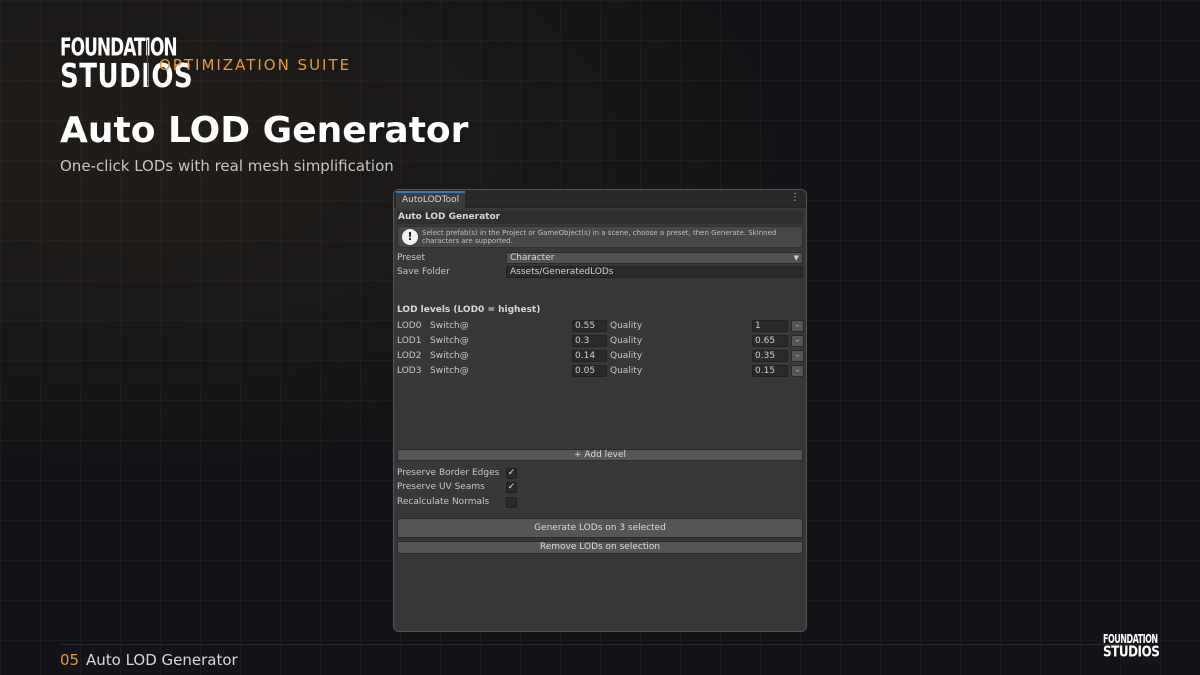 The image size is (1200, 675). I want to click on add-level-button: + Add level, so click(600, 455).